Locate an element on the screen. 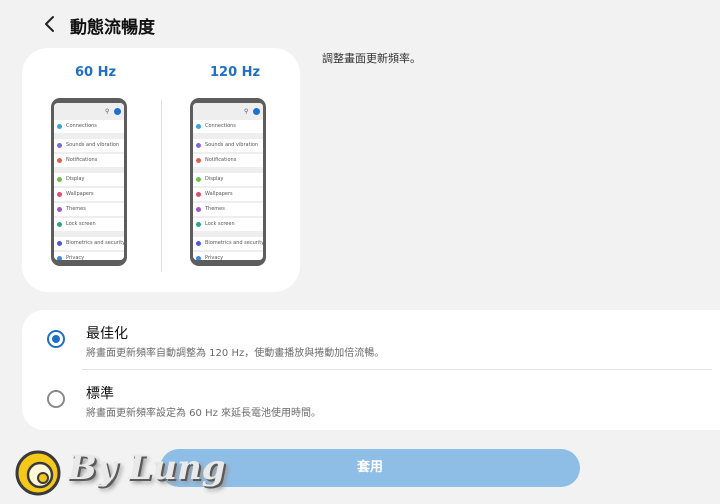 Image resolution: width=720 pixels, height=504 pixels. chevron-left-icon is located at coordinates (49, 24).